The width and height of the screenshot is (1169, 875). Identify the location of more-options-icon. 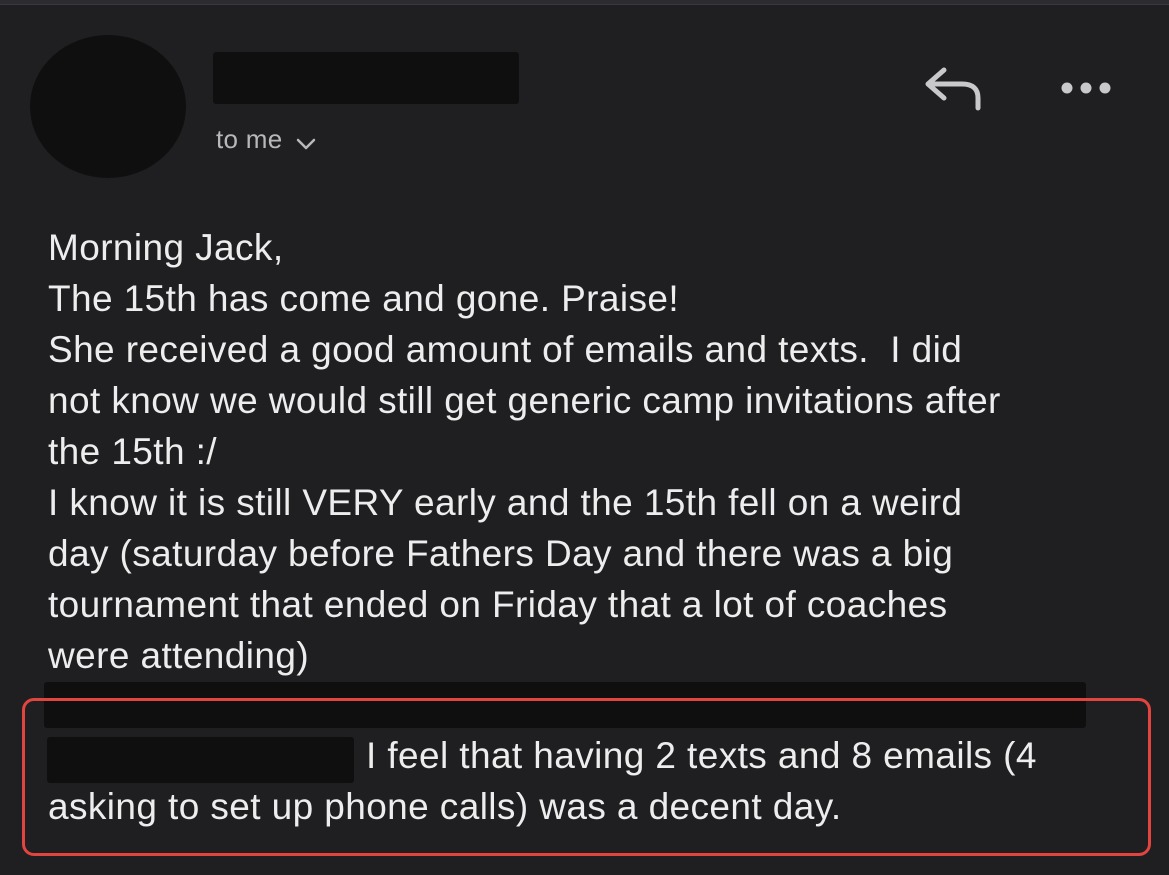
(1086, 88).